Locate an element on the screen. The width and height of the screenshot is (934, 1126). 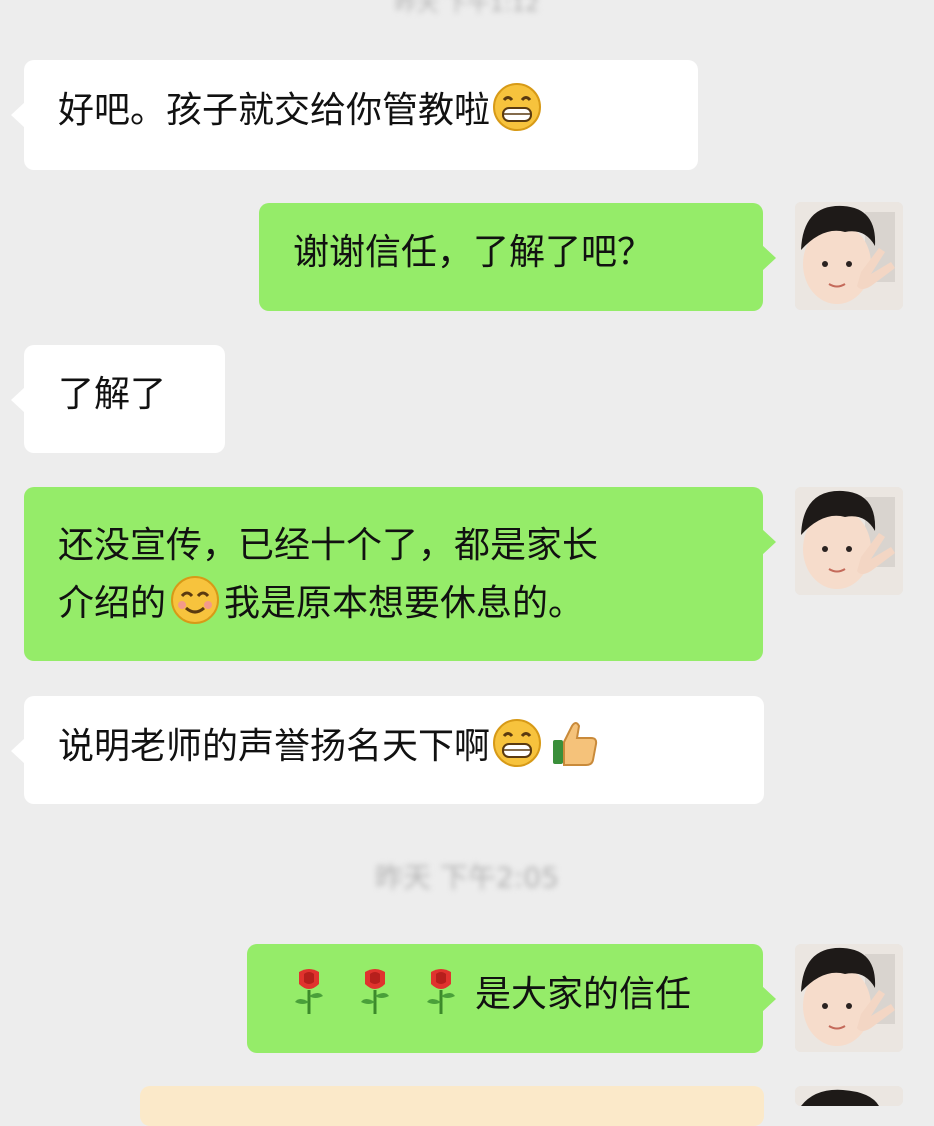
message-outgoing-3: 是大家的信任 is located at coordinates (511, 998).